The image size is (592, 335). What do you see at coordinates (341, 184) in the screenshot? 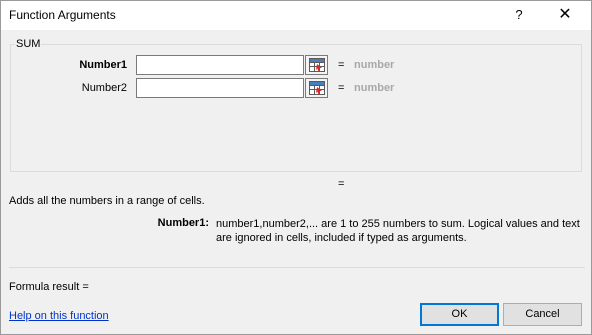
I see `function-result-equals: =` at bounding box center [341, 184].